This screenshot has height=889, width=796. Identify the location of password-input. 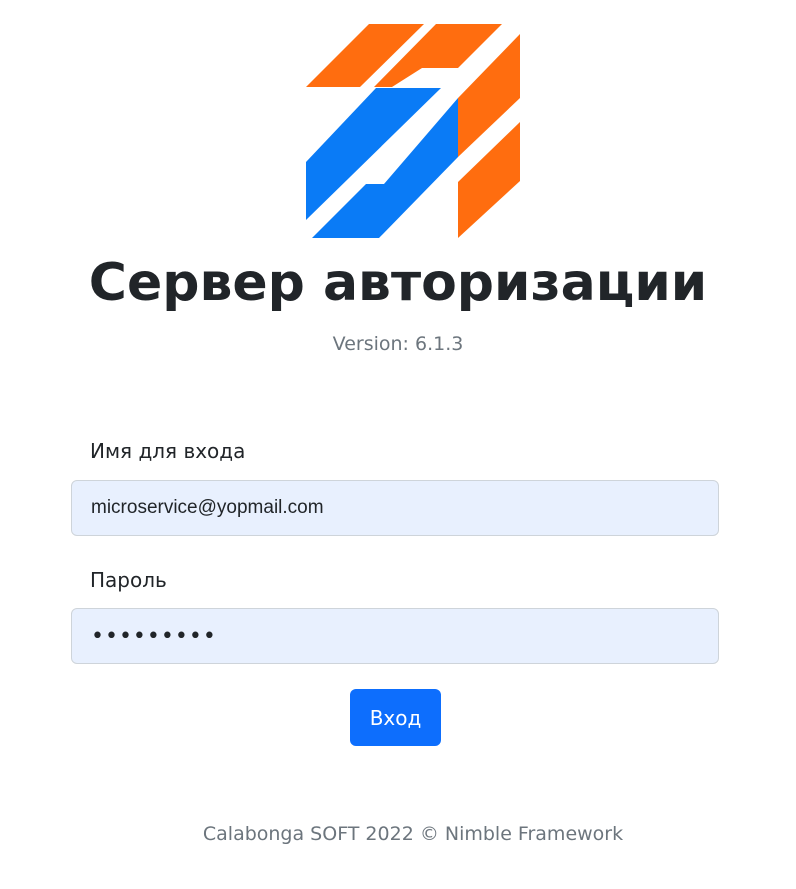
(395, 636).